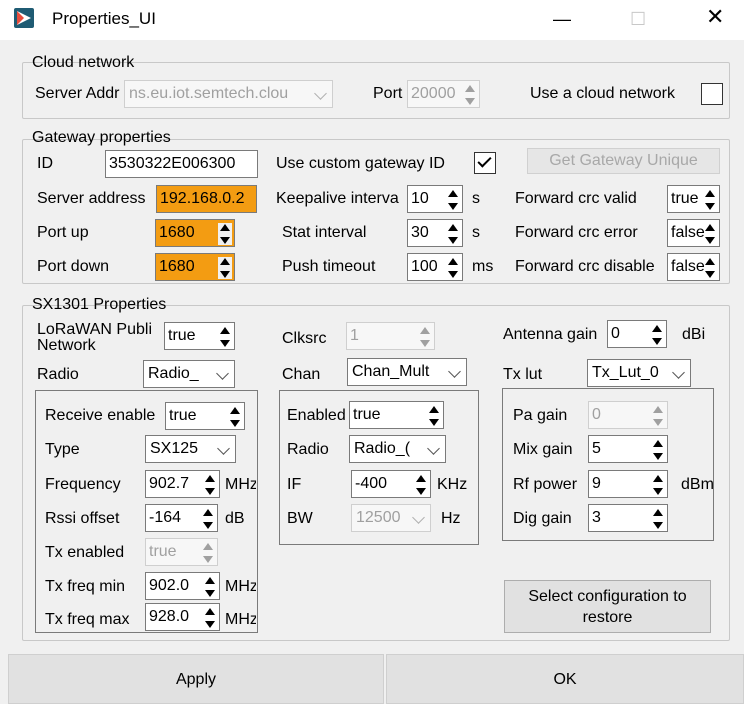 This screenshot has width=744, height=704. I want to click on maximize-icon: ☐, so click(638, 19).